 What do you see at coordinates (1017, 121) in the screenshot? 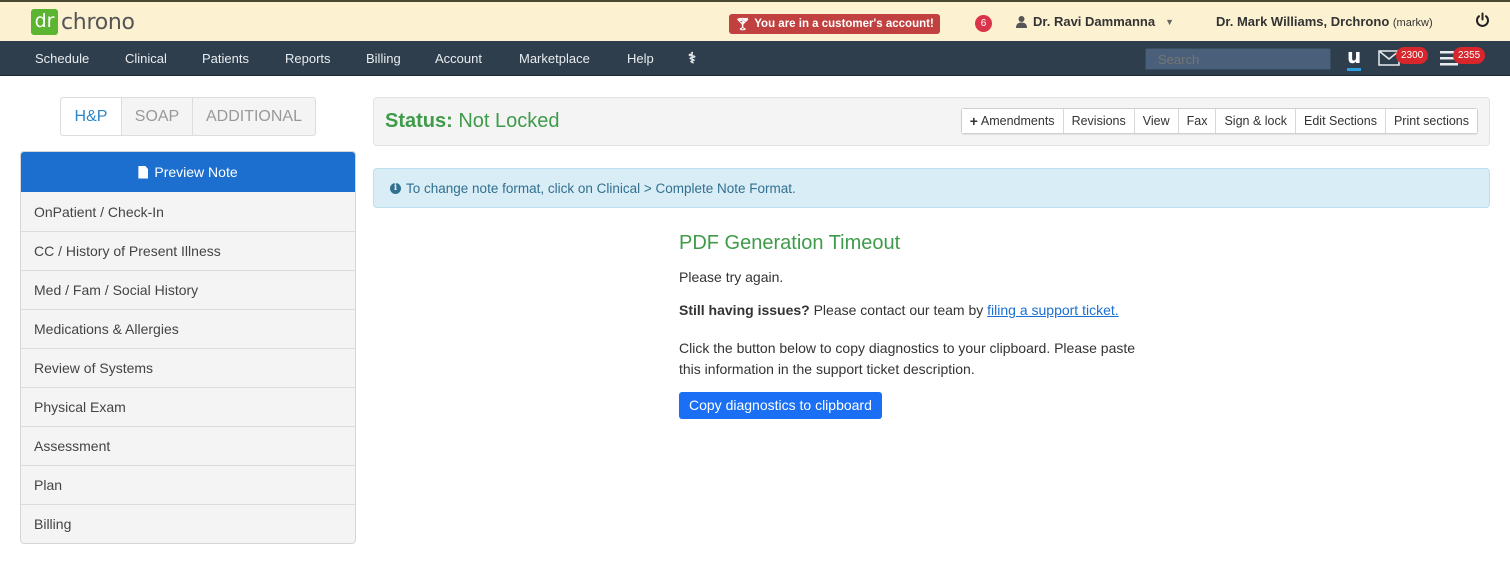
I see `amendments-label: Amendments` at bounding box center [1017, 121].